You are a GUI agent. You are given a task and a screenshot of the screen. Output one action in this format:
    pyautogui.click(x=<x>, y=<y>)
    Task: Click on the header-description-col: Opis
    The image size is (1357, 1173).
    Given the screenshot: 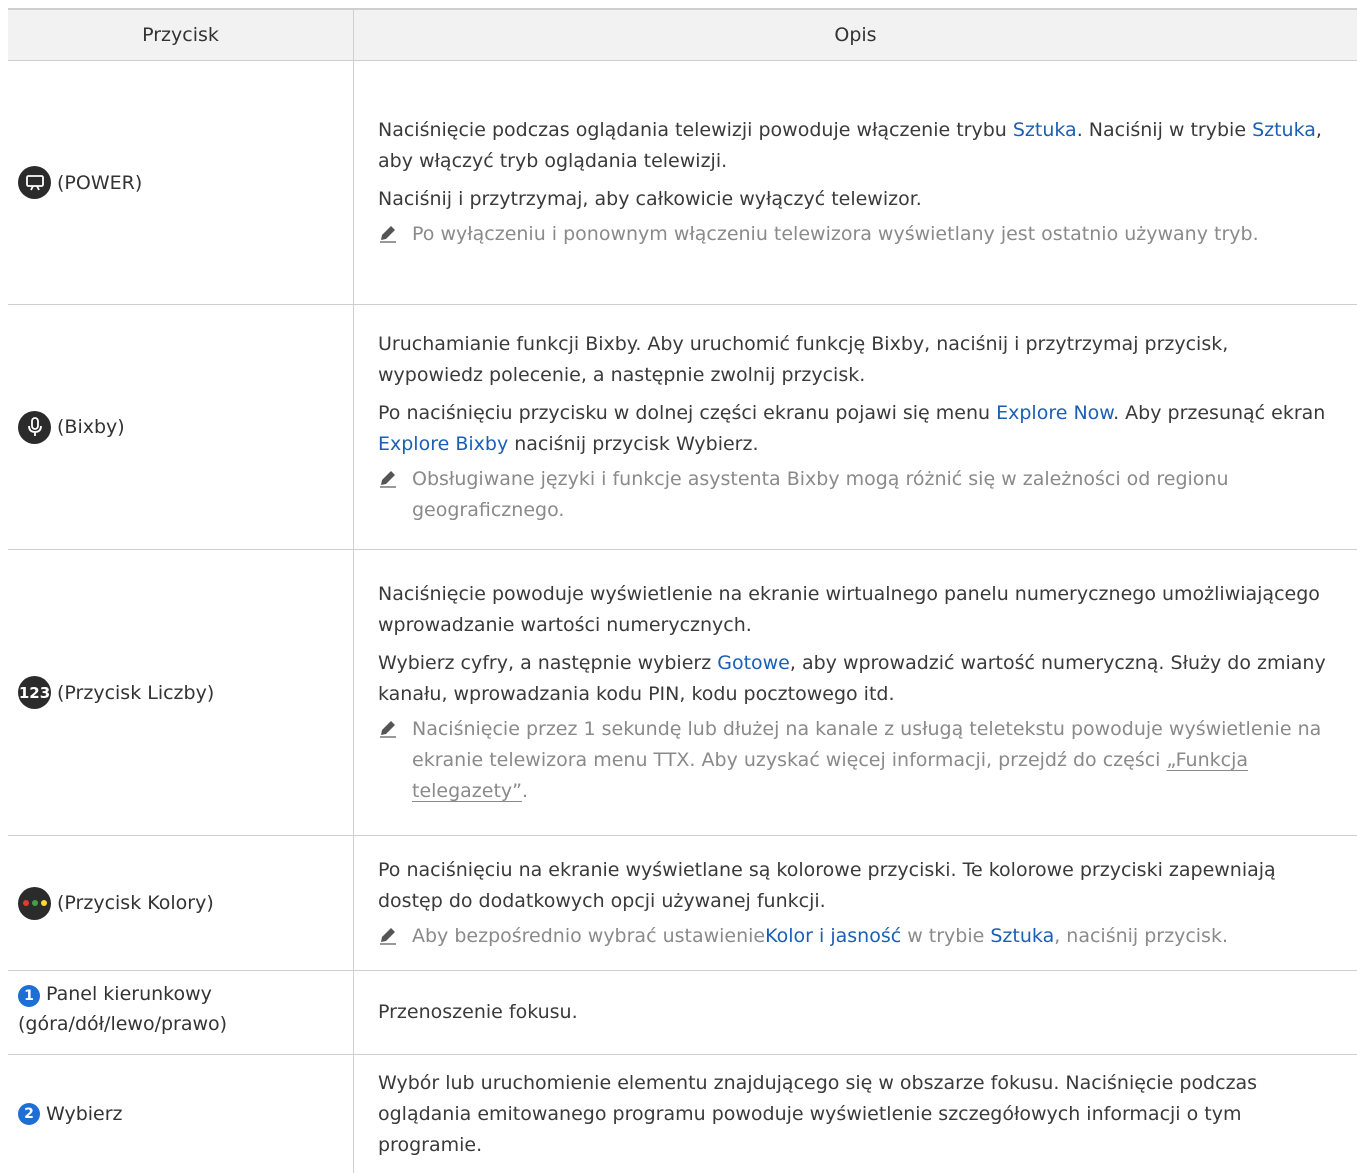 What is the action you would take?
    pyautogui.click(x=855, y=35)
    